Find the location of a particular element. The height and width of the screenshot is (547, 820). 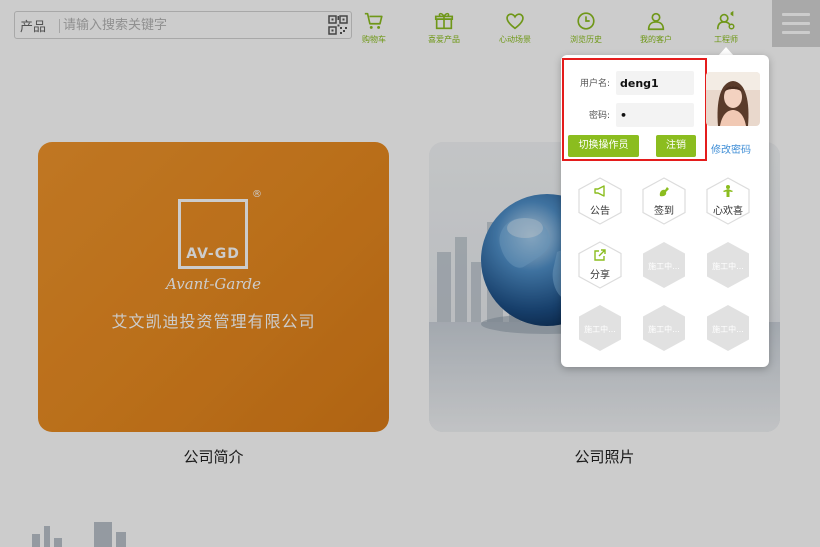

change-password-link: 修改密码 is located at coordinates (731, 148).